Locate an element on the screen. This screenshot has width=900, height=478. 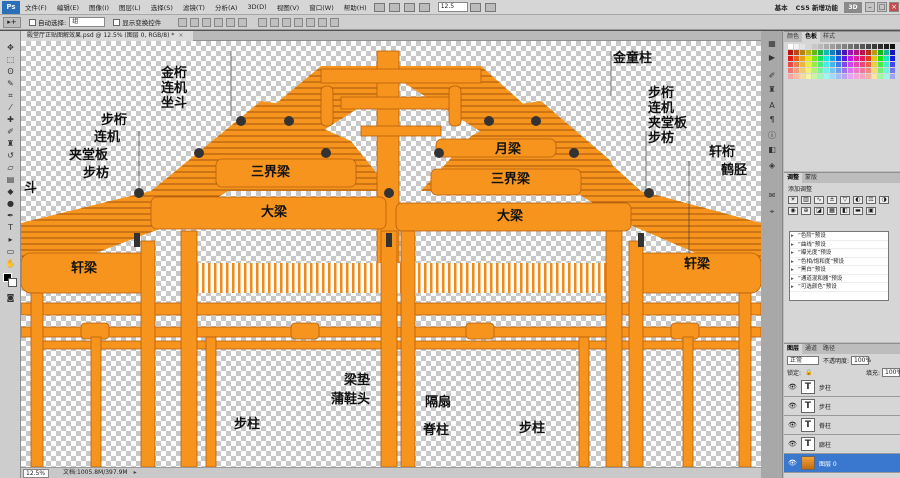
workspace-3d-button: 3D is located at coordinates (853, 7).